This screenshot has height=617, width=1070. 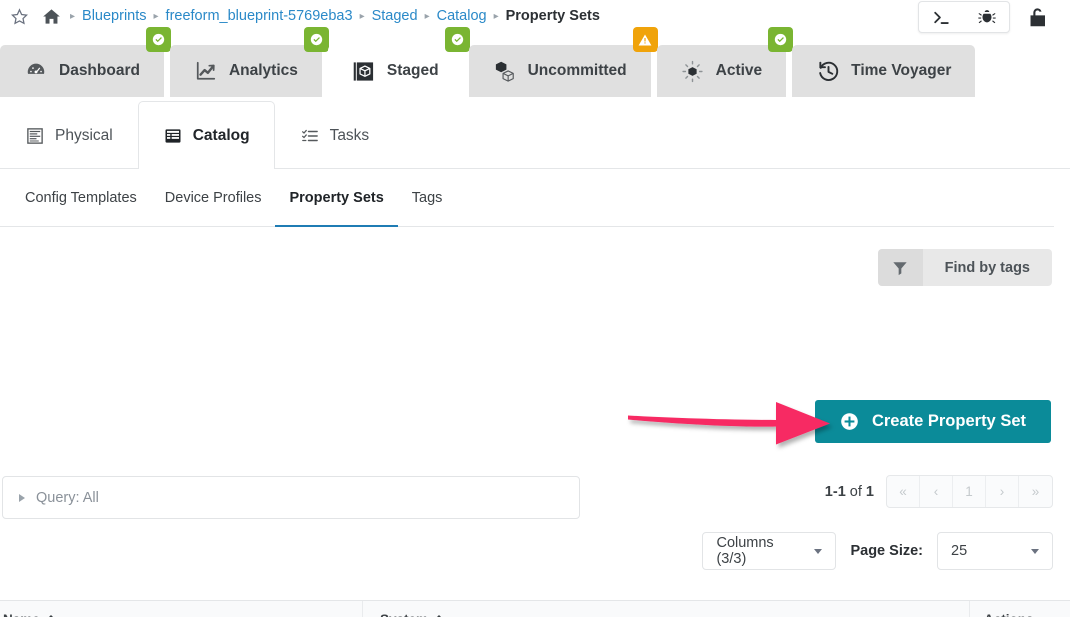 I want to click on tab-label: Dashboard, so click(x=99, y=70).